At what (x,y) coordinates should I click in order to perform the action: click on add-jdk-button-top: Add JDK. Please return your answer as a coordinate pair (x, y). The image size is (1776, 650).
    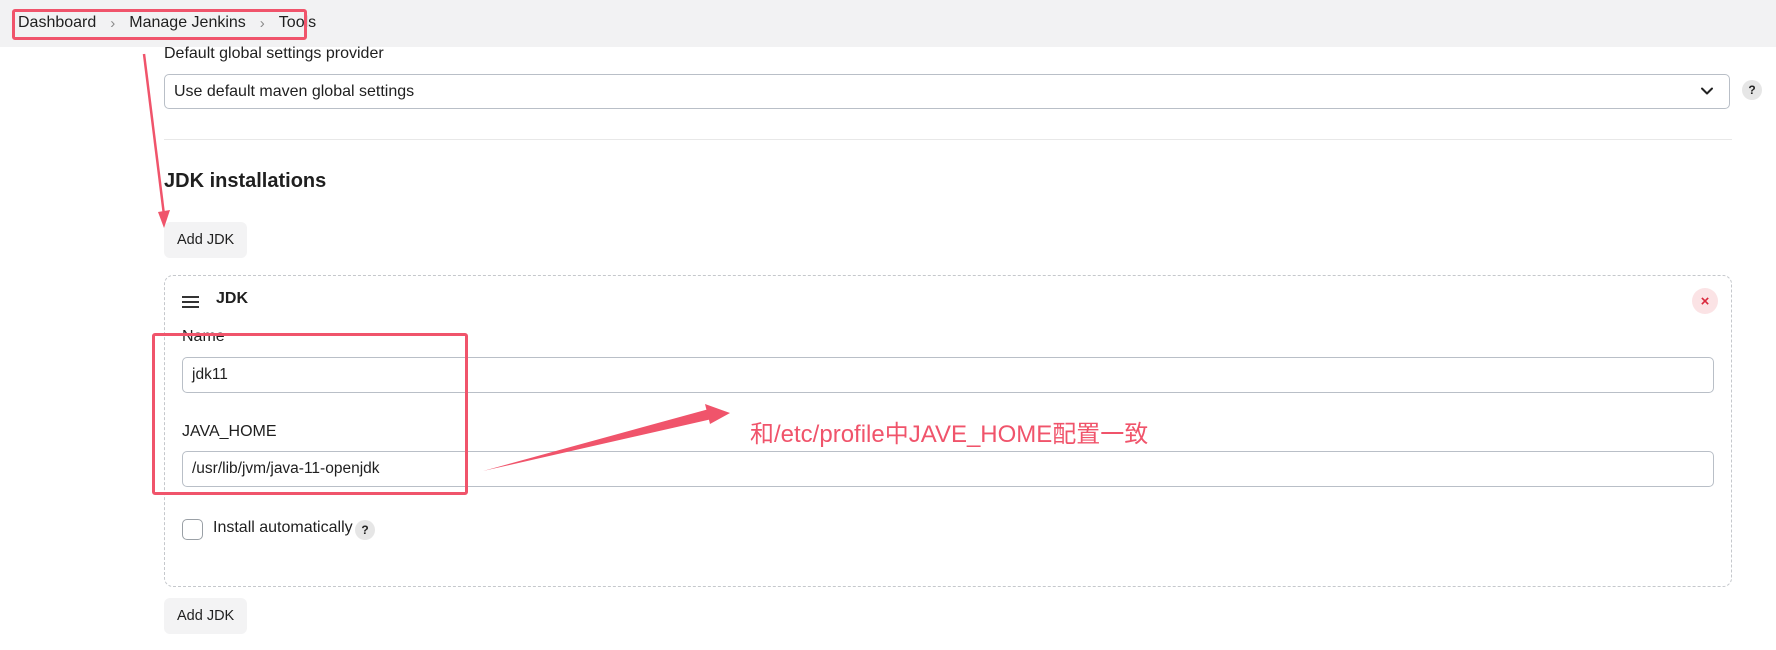
    Looking at the image, I should click on (206, 240).